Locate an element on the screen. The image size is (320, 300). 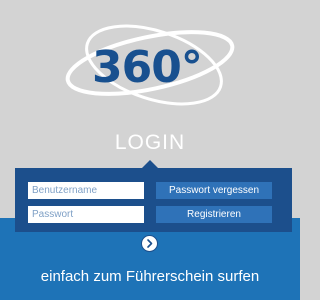
logo-text: 360° is located at coordinates (147, 67).